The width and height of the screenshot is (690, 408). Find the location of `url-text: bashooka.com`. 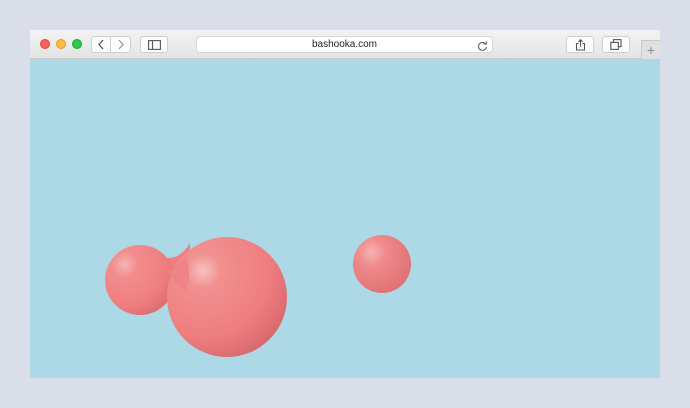

url-text: bashooka.com is located at coordinates (344, 44).